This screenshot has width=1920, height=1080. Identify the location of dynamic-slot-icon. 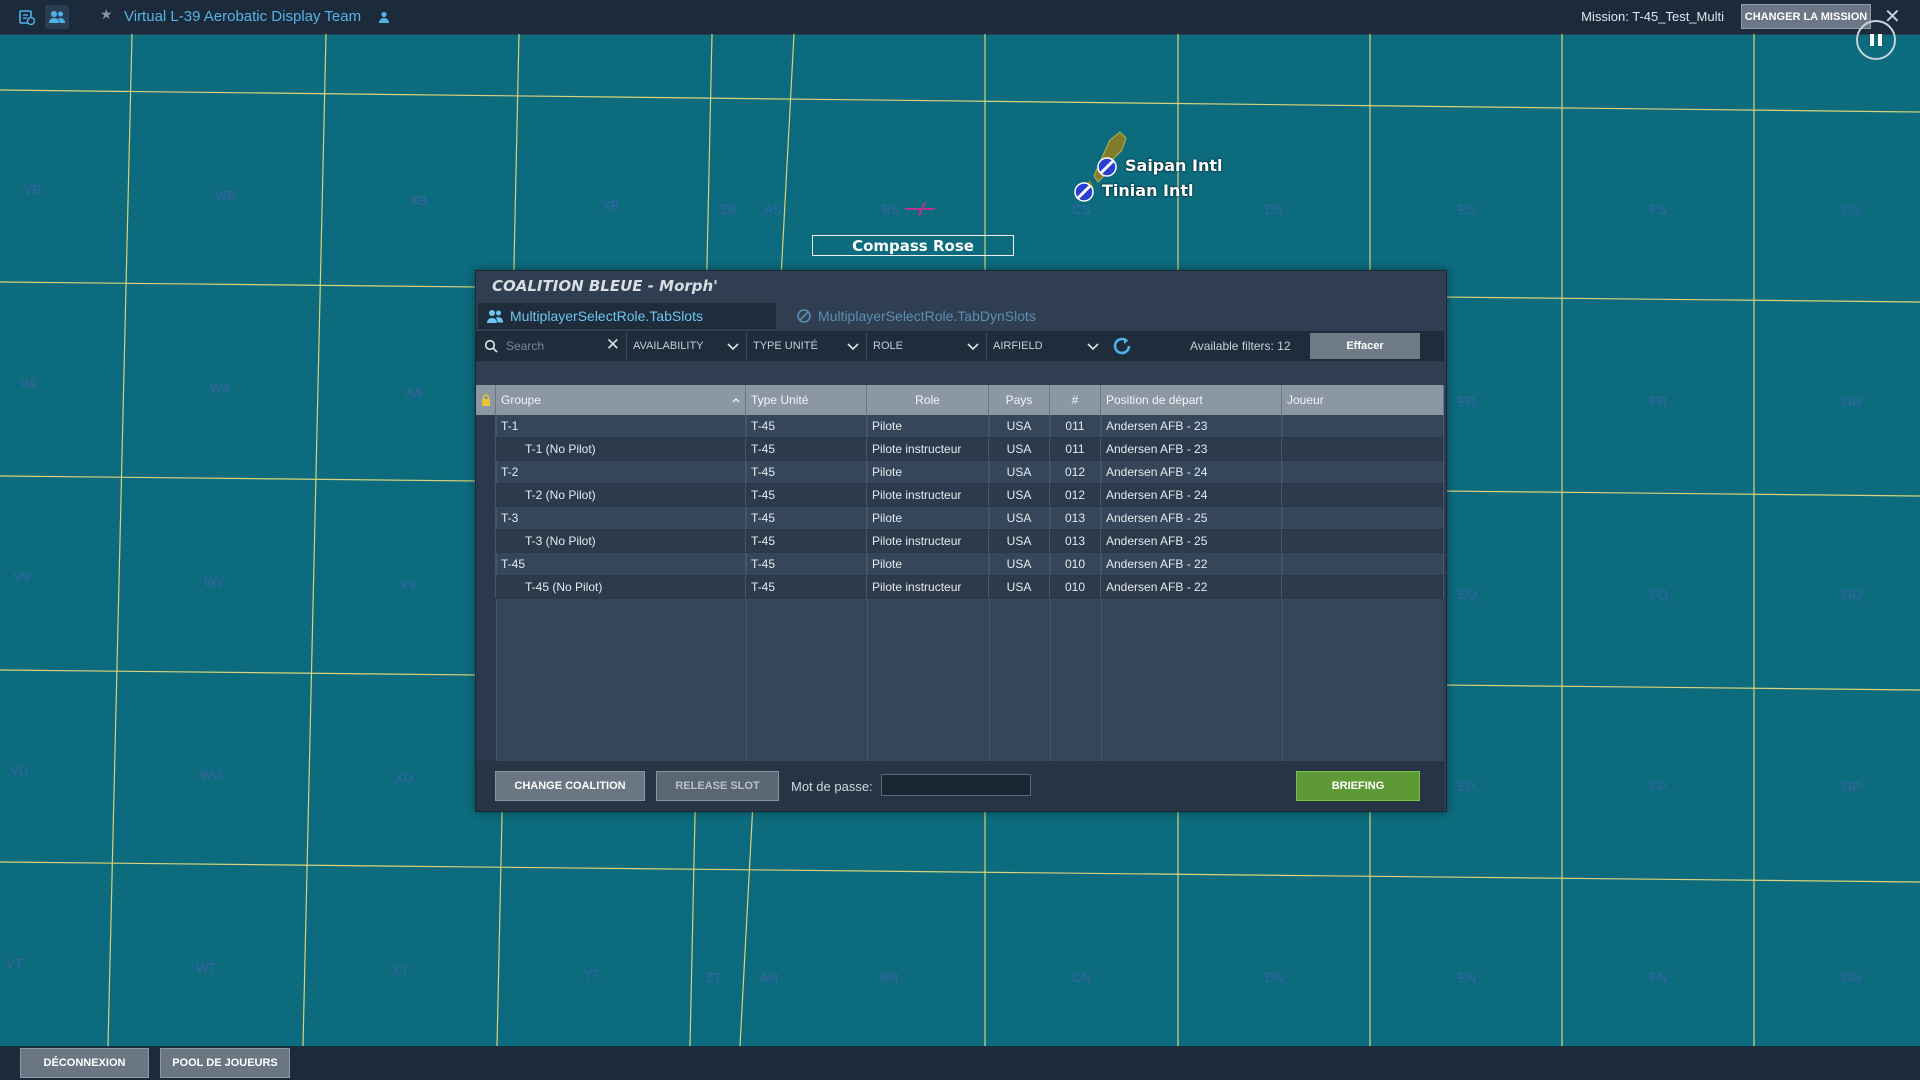
(804, 316).